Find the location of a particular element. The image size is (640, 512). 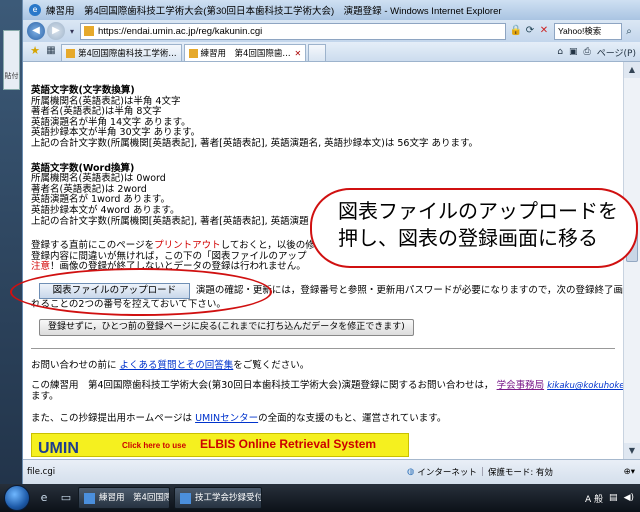

scroll-up-icon: ▲ is located at coordinates (632, 70).